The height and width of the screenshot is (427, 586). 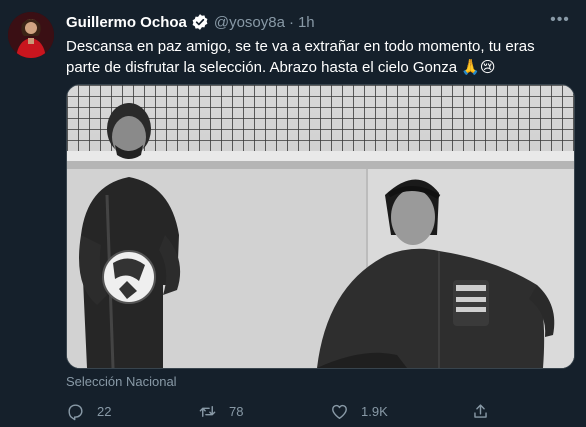 What do you see at coordinates (236, 411) in the screenshot?
I see `retweet-count: 78` at bounding box center [236, 411].